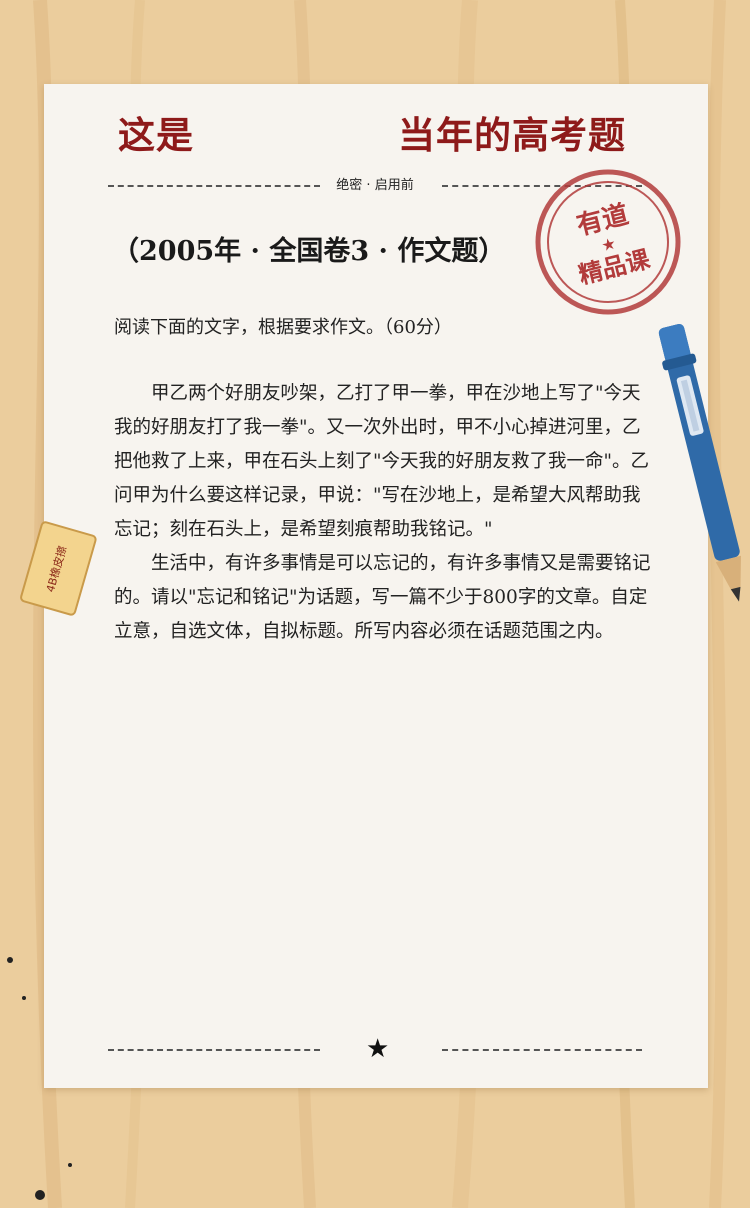 This screenshot has height=1208, width=750. What do you see at coordinates (542, 1050) in the screenshot?
I see `bottom-dashed-right` at bounding box center [542, 1050].